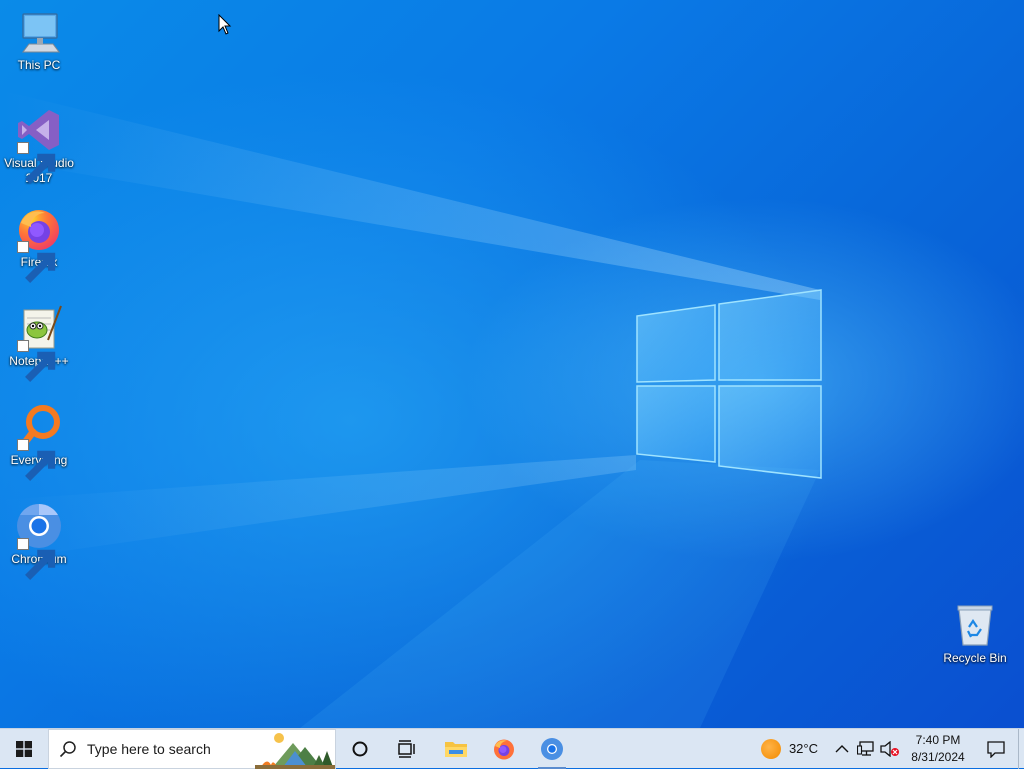 The image size is (1024, 769). I want to click on visual-studio-icon, so click(39, 145).